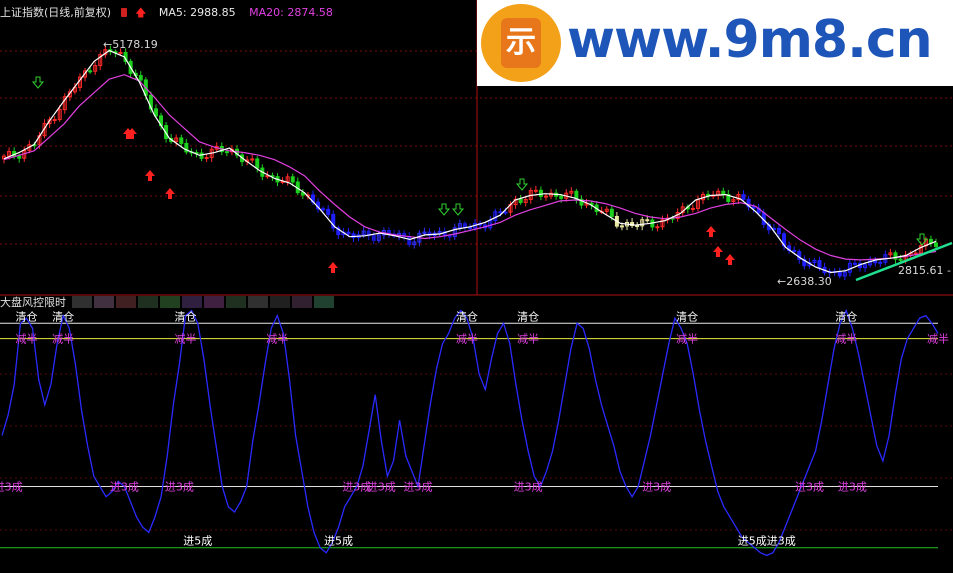 The height and width of the screenshot is (573, 953). I want to click on annotation-low: ←2638.30, so click(804, 281).